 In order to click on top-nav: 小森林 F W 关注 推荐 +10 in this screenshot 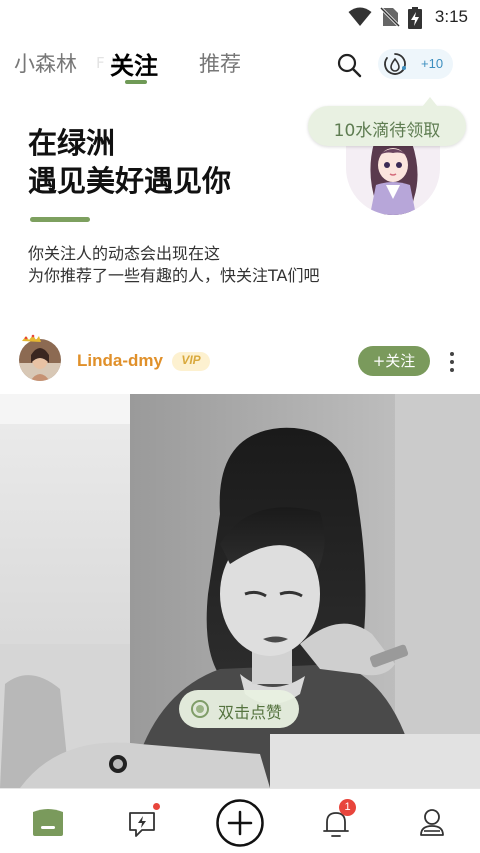, I will do `click(240, 66)`.